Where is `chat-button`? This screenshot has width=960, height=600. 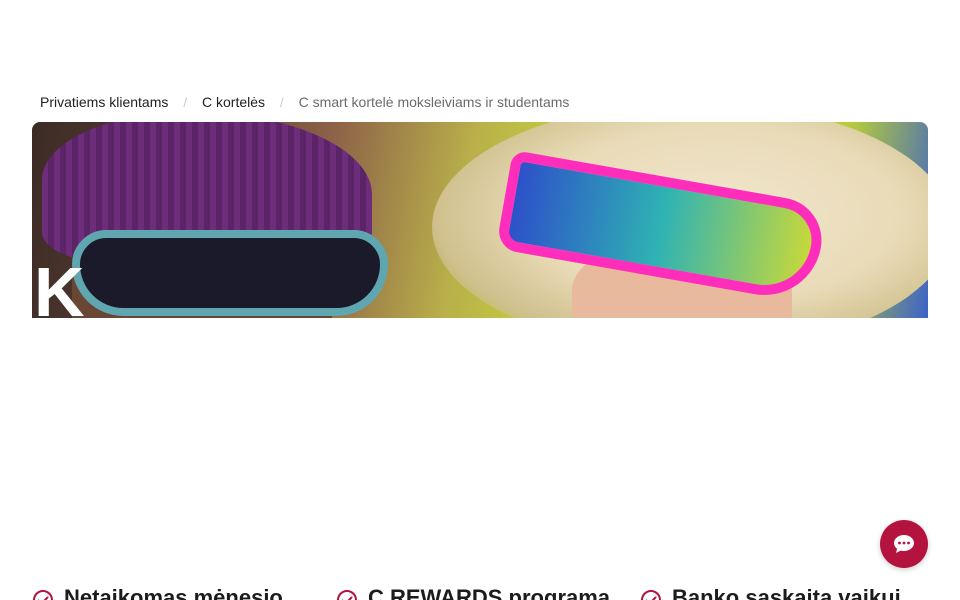 chat-button is located at coordinates (904, 544).